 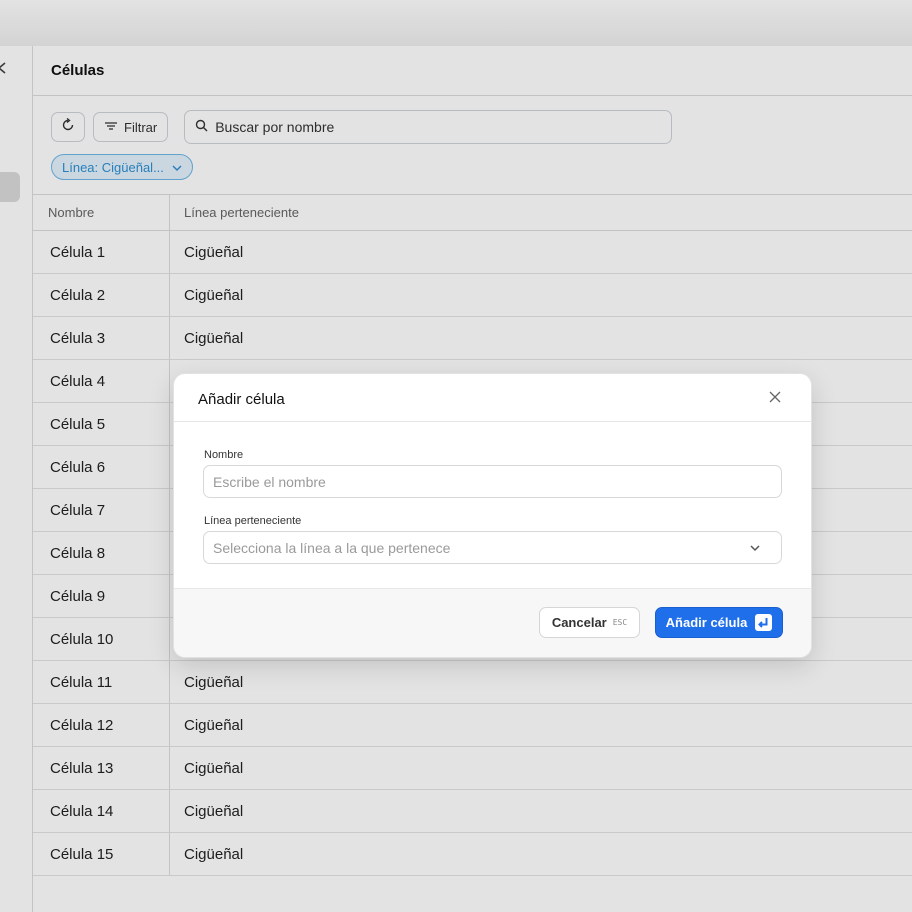 I want to click on name-input-placeholder: Escribe el nombre, so click(x=269, y=481).